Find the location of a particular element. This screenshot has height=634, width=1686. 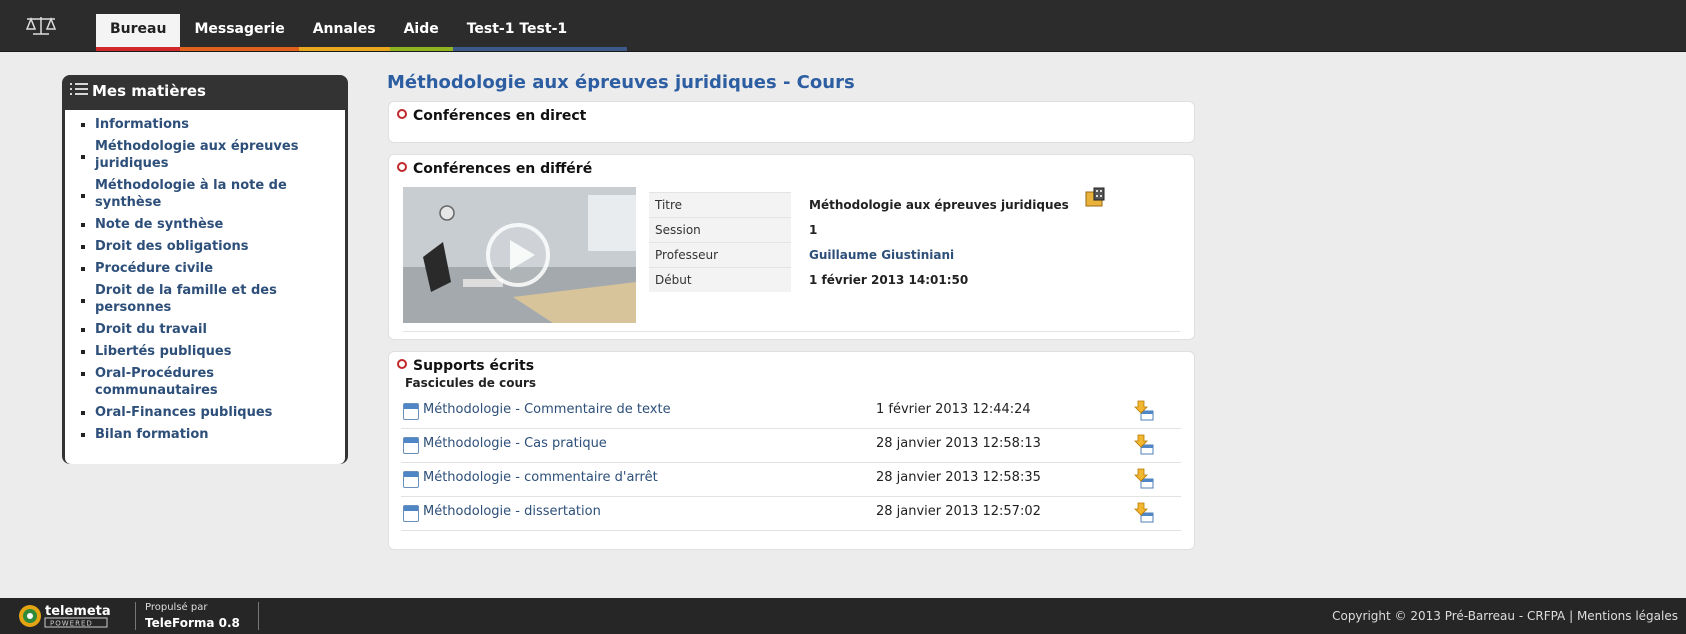

live-conferences-title: Conférences en direct is located at coordinates (491, 116).